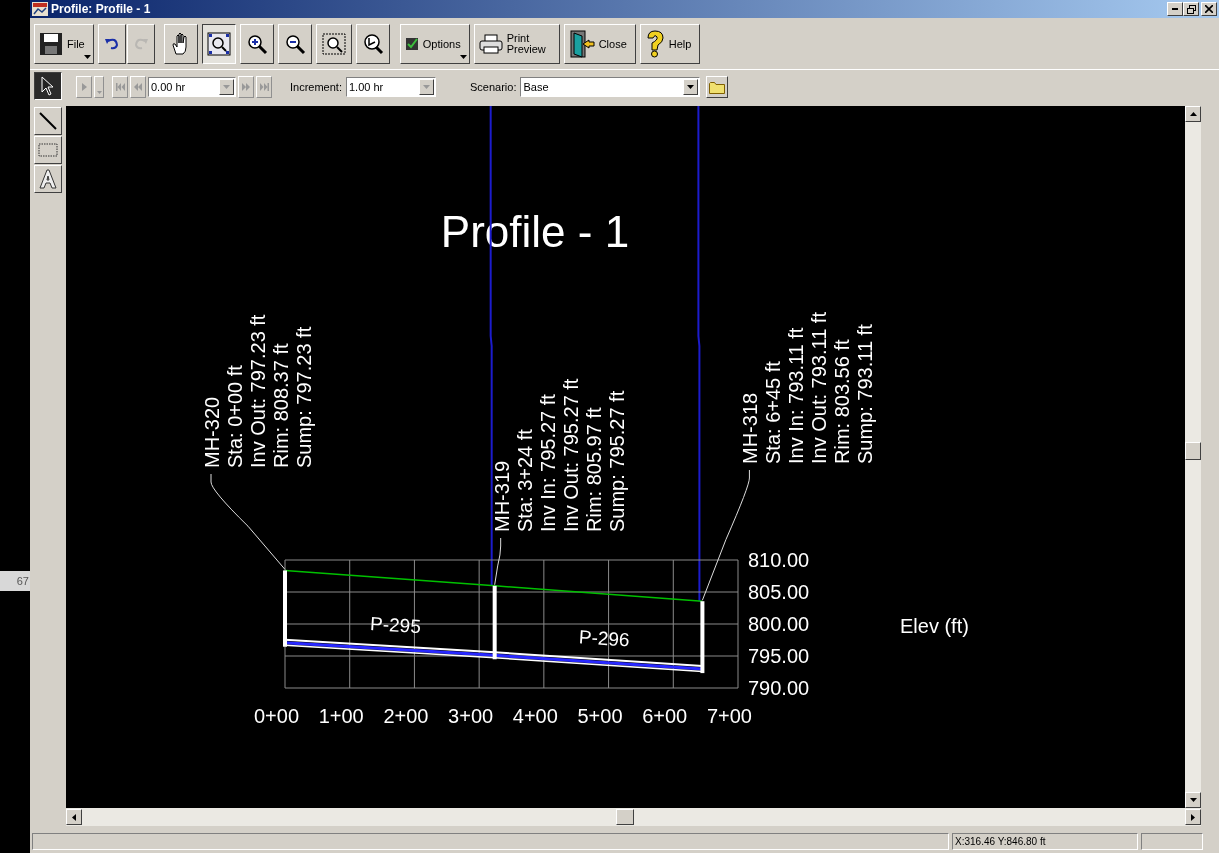 This screenshot has width=1219, height=853. Describe the element at coordinates (670, 43) in the screenshot. I see `help-button: Help` at that location.